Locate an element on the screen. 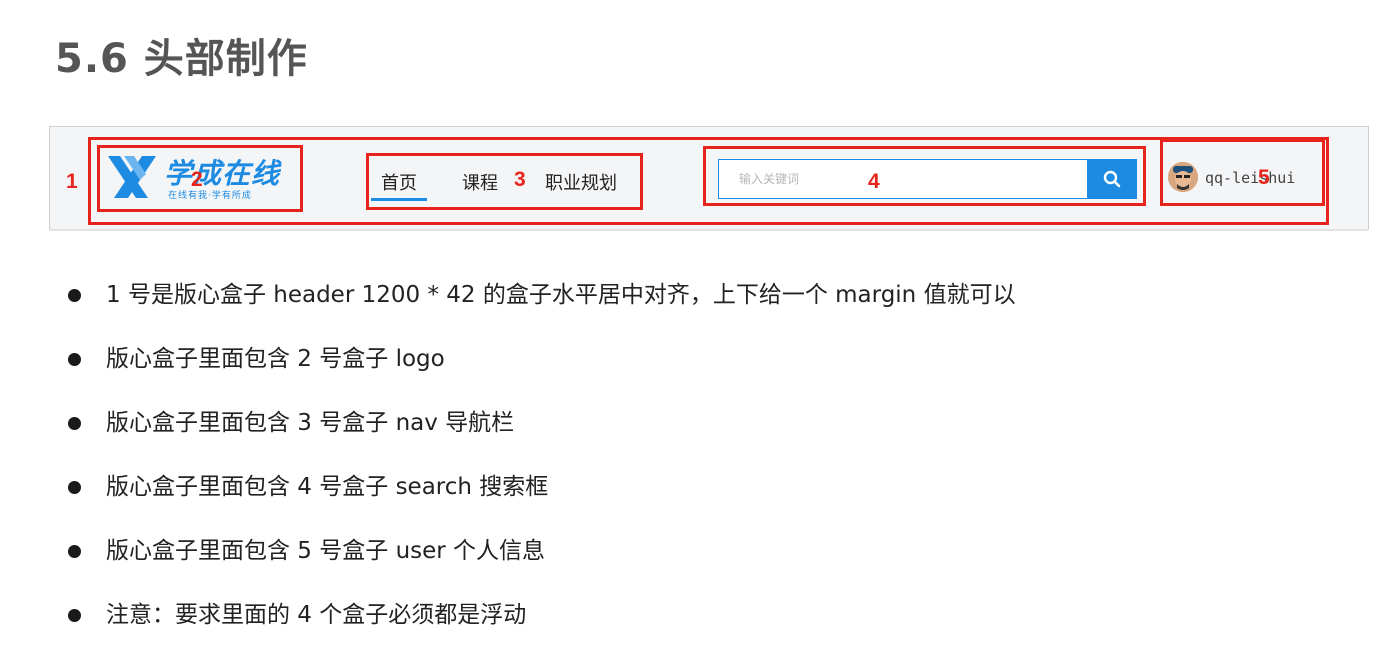  annotation-box-user is located at coordinates (1242, 172).